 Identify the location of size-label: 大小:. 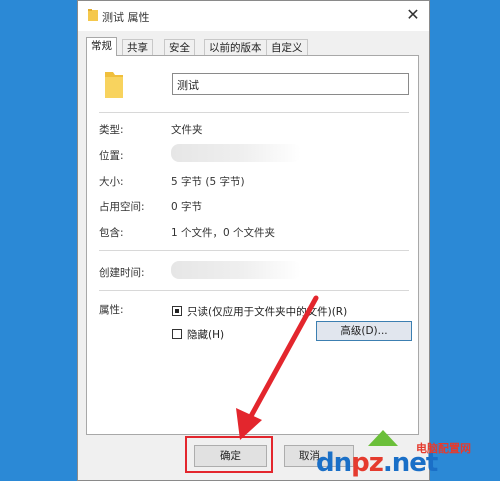
(111, 182).